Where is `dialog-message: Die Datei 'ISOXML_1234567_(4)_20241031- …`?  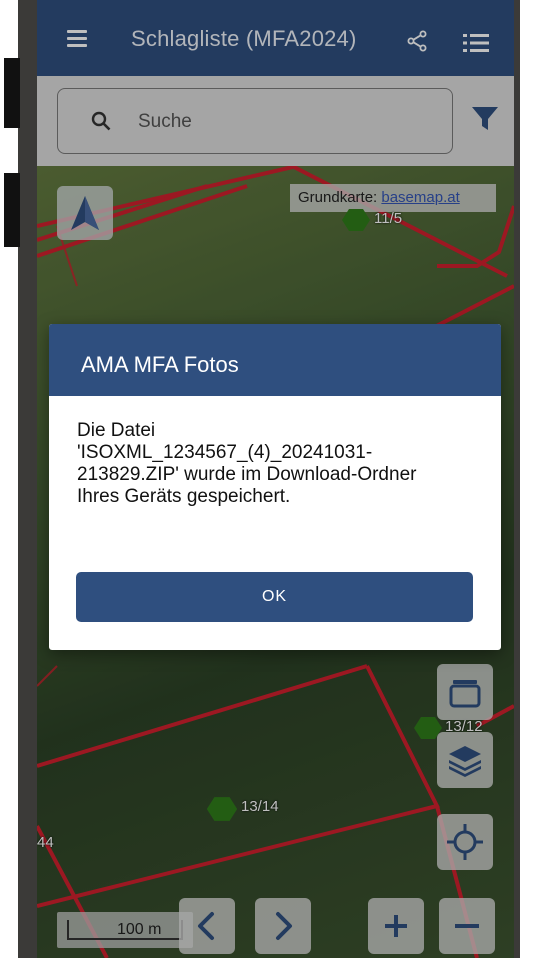 dialog-message: Die Datei 'ISOXML_1234567_(4)_20241031- … is located at coordinates (247, 463).